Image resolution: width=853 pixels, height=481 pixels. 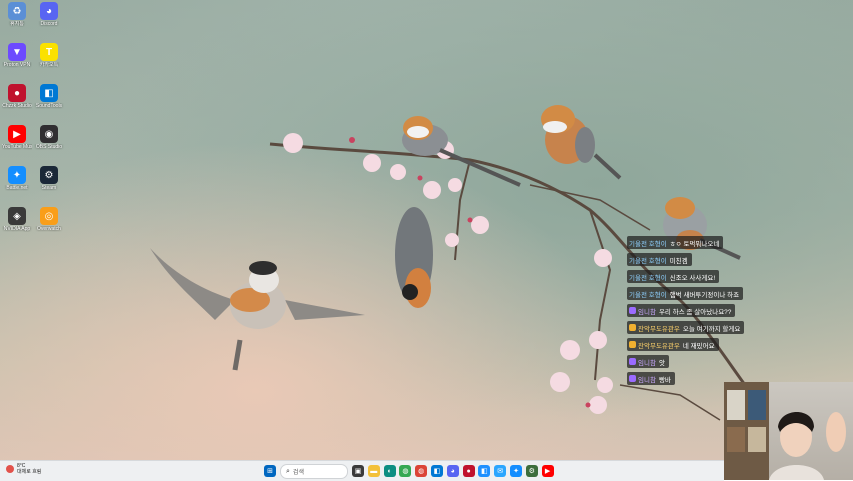 I want to click on chat-message: 기울전 호형이 ㅎㅇ 토먹뭐나오네, so click(x=675, y=242).